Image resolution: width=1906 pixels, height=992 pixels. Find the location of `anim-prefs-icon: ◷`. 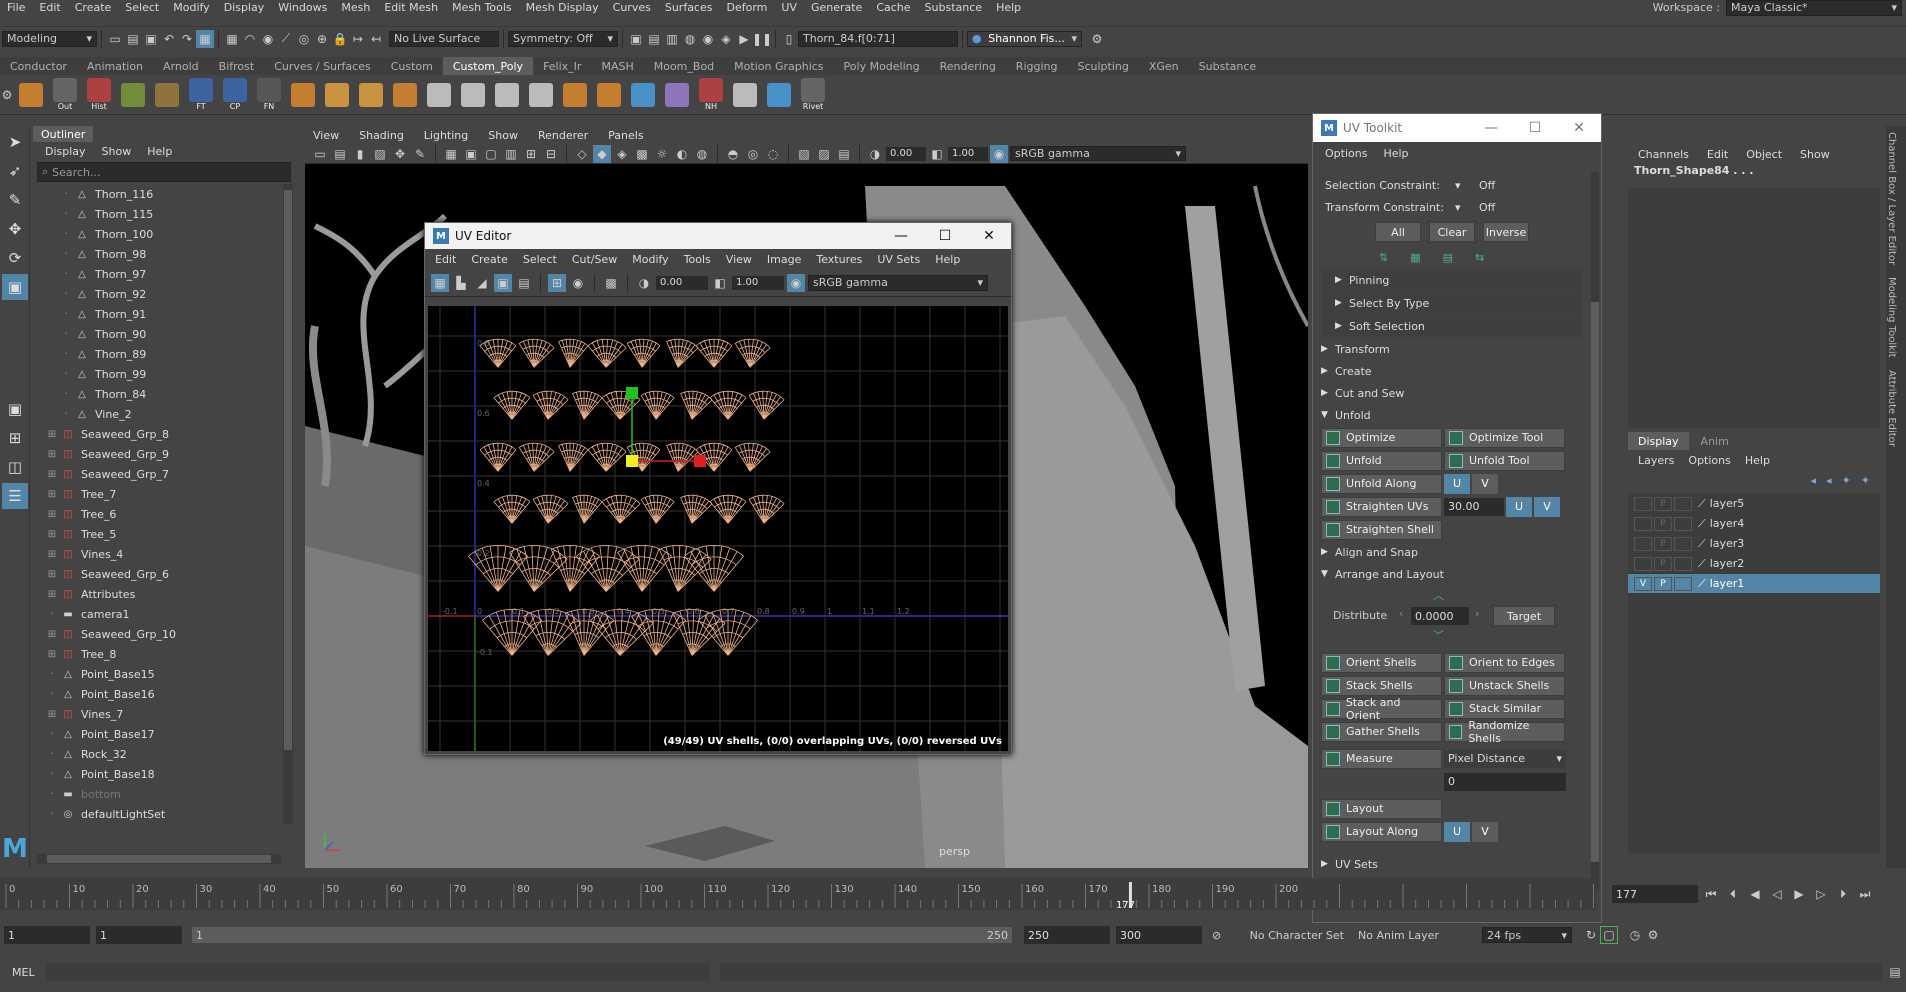

anim-prefs-icon: ◷ is located at coordinates (1635, 935).